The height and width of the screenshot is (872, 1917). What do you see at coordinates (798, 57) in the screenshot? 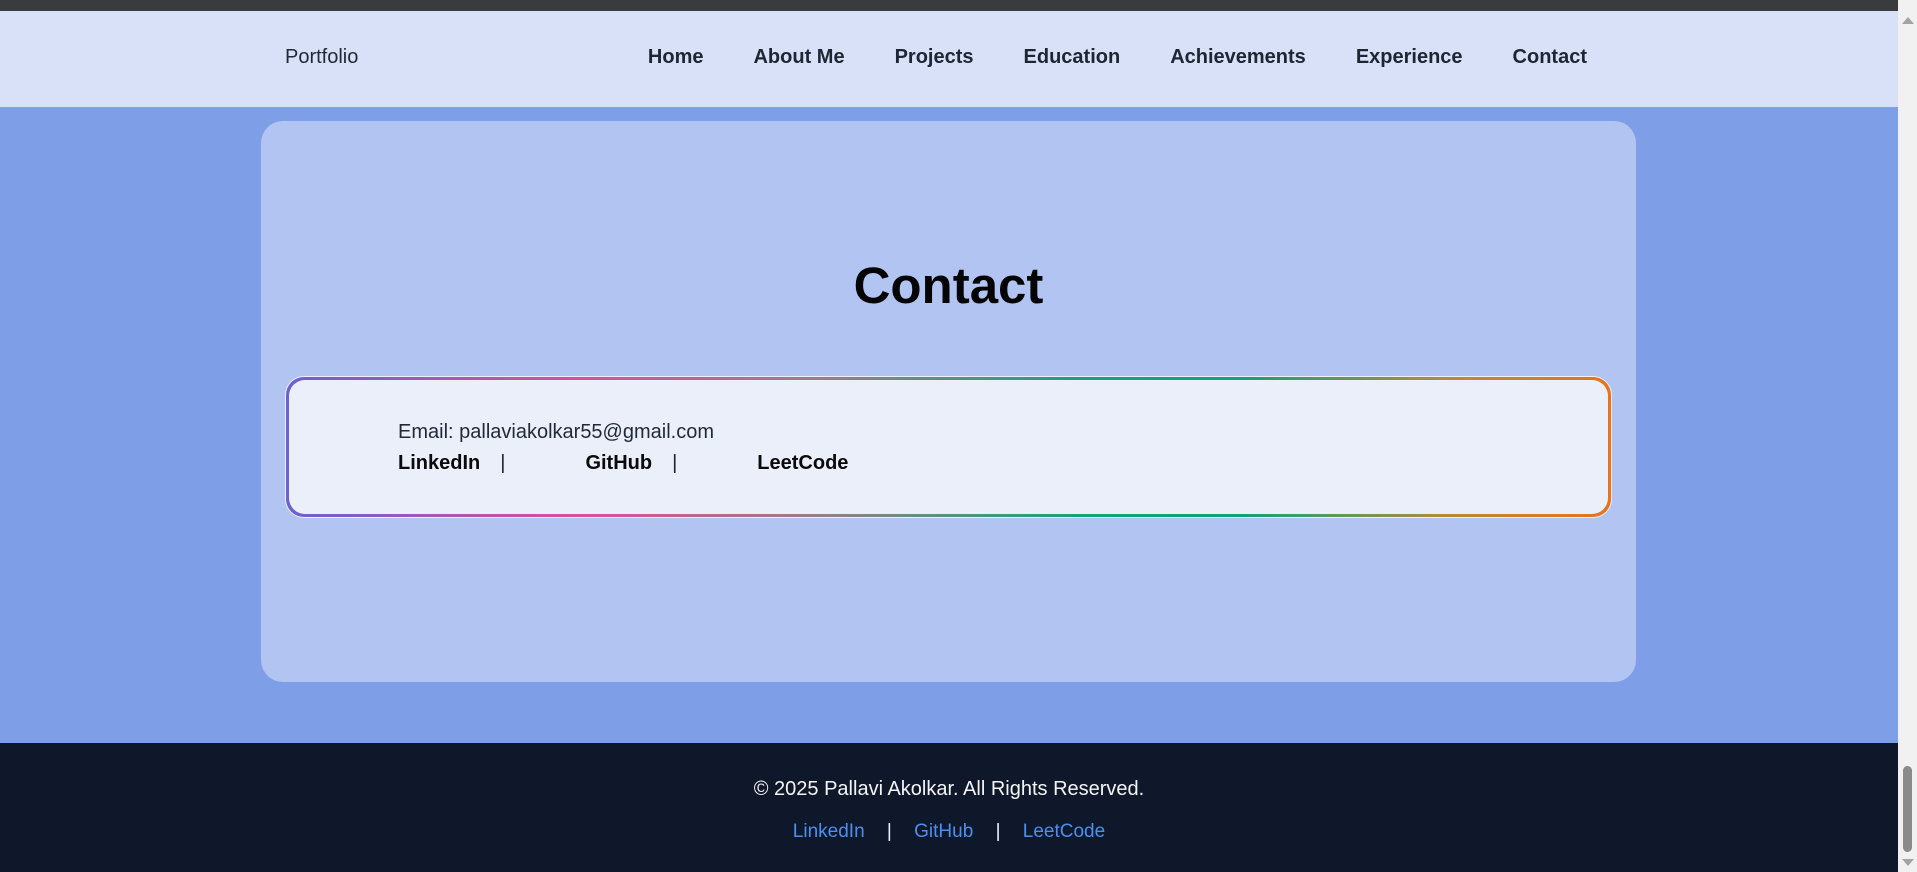
I see `nav-link-about: About Me` at bounding box center [798, 57].